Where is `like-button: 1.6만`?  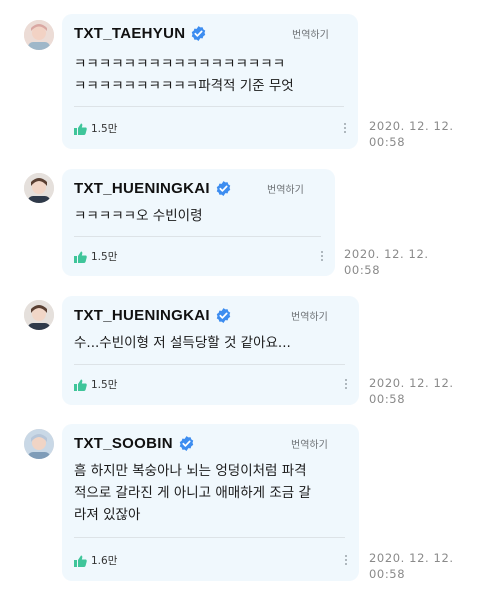
like-button: 1.6만 is located at coordinates (95, 560).